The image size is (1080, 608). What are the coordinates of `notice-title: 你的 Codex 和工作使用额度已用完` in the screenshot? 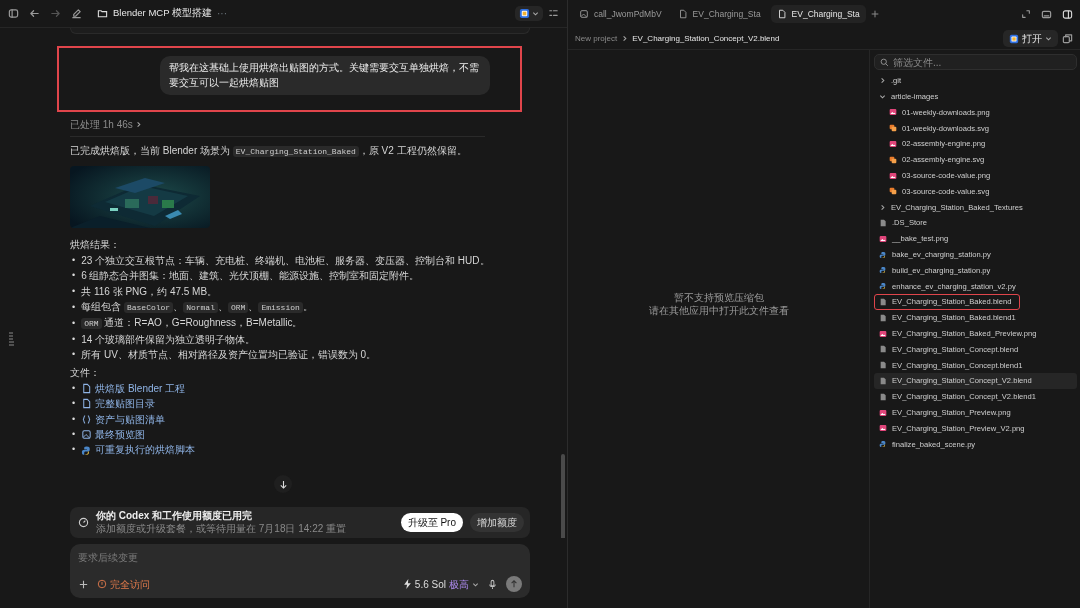 It's located at (175, 516).